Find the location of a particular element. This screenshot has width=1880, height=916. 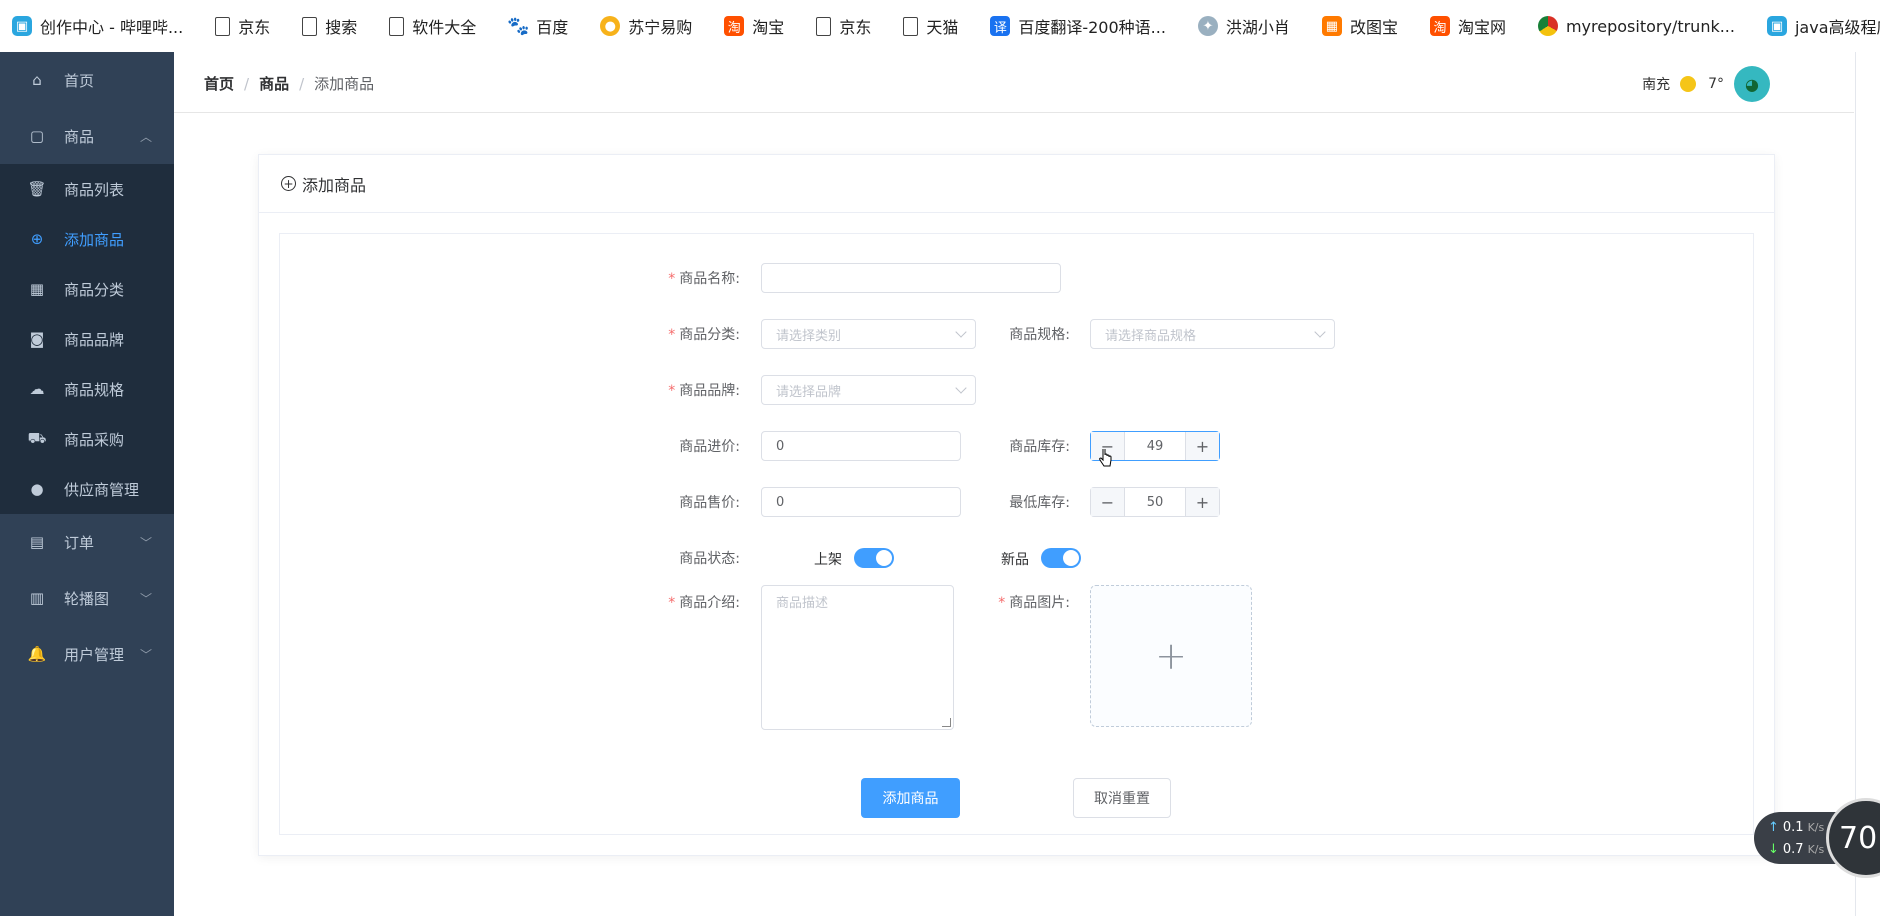

sidebar-item-goods: ▢ 商品 ︿ is located at coordinates (87, 136).